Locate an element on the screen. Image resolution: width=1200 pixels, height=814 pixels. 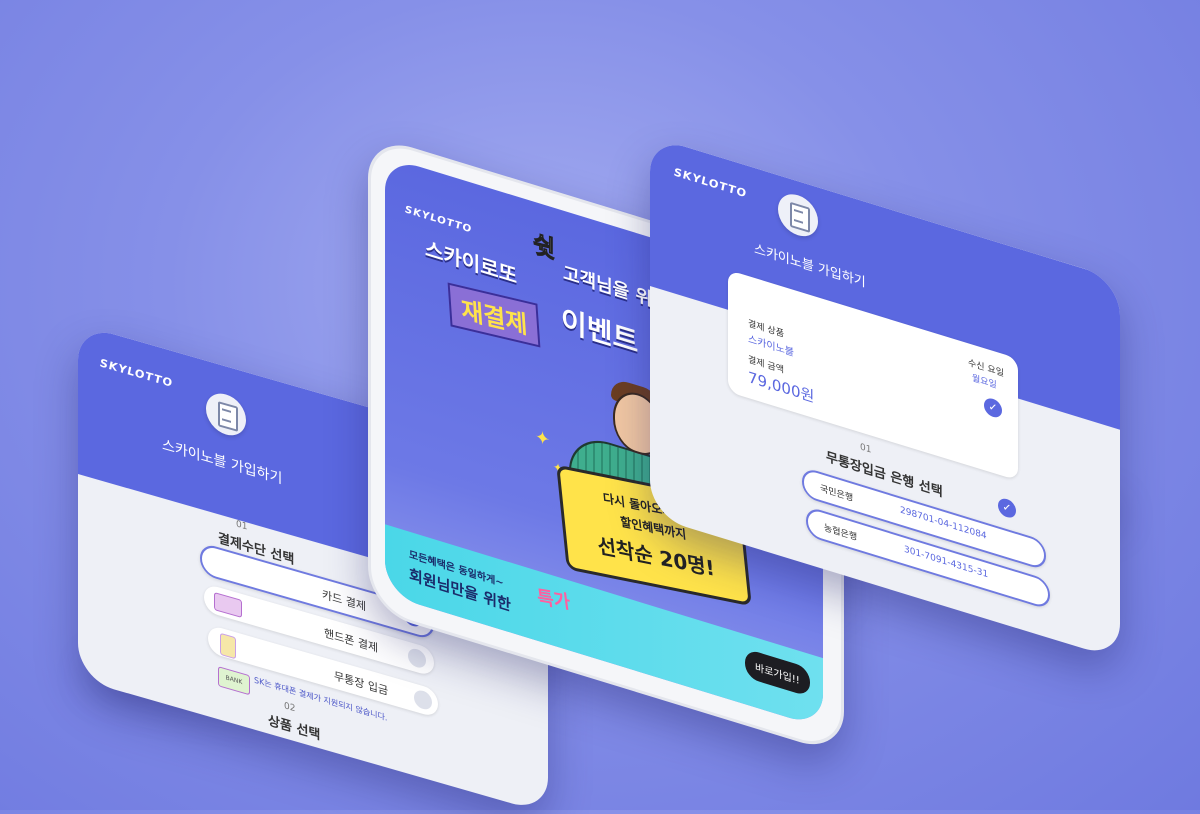
bank-icon-label: BANK is located at coordinates (234, 680).